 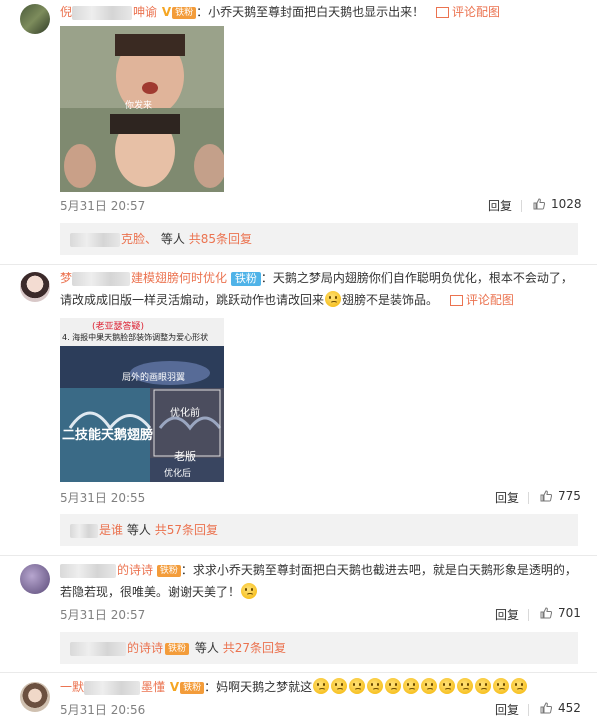 I want to click on comment-text: 一默 墨懂 V 铁粉 ：妈啊天鹅之梦就这, so click(x=322, y=687).